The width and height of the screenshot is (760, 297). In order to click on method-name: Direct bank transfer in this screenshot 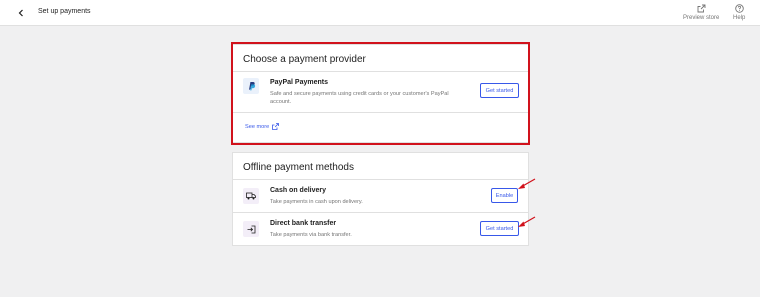, I will do `click(303, 223)`.